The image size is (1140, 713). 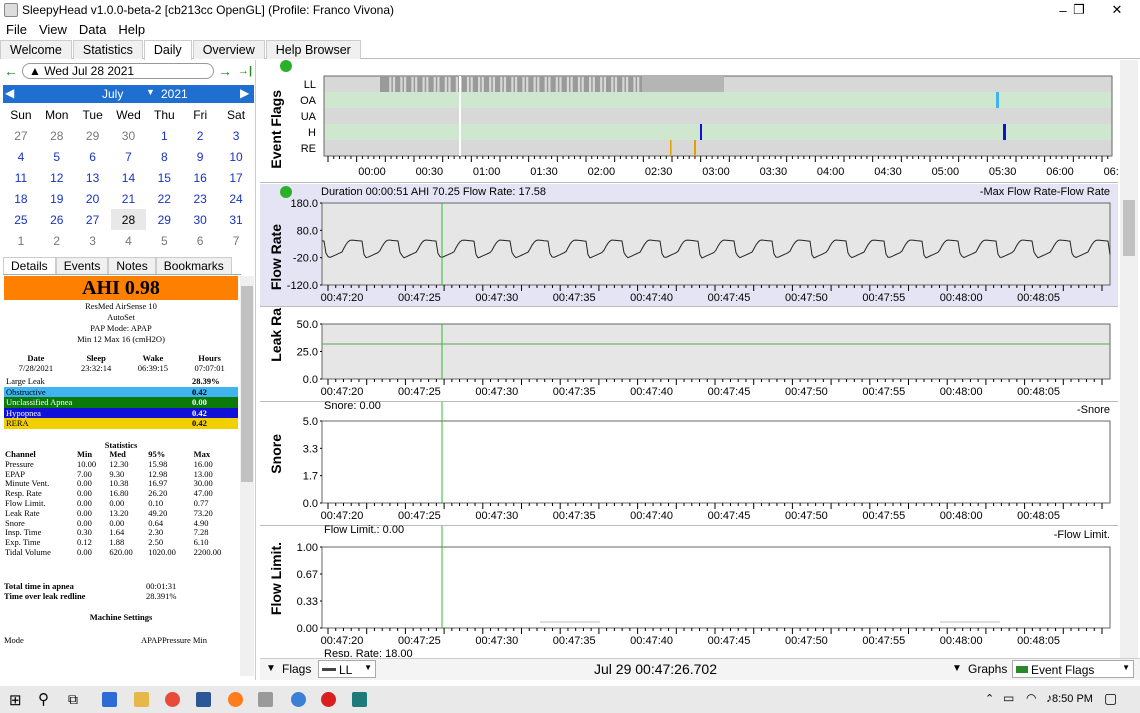 What do you see at coordinates (107, 49) in the screenshot?
I see `tab-statistics: Statistics` at bounding box center [107, 49].